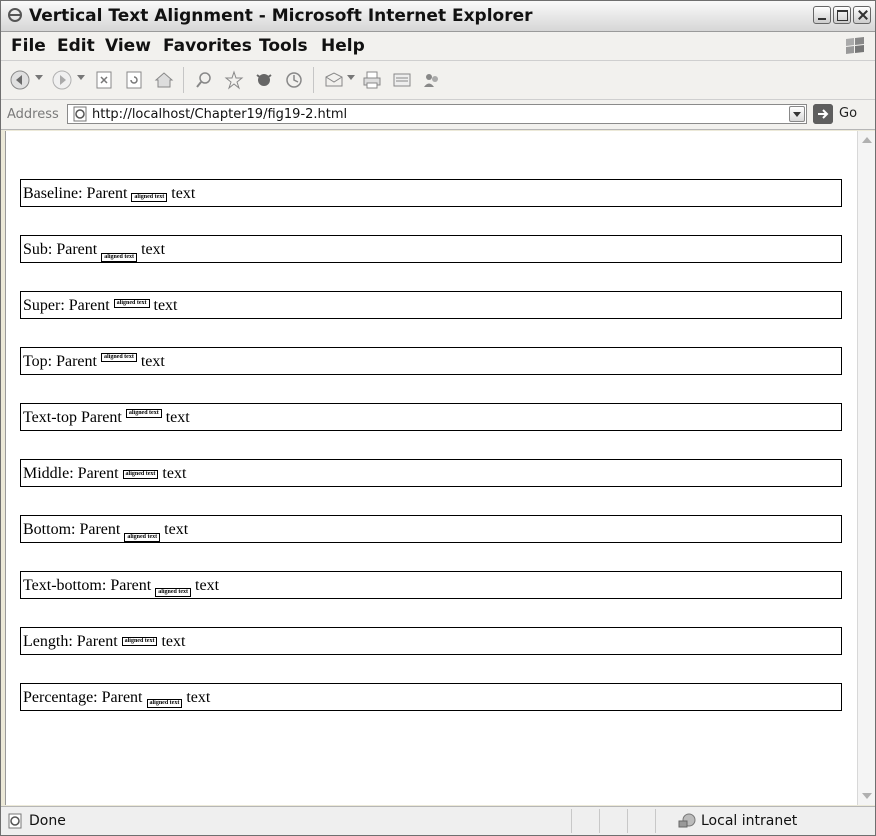 This screenshot has height=836, width=876. I want to click on scroll-down-icon, so click(867, 796).